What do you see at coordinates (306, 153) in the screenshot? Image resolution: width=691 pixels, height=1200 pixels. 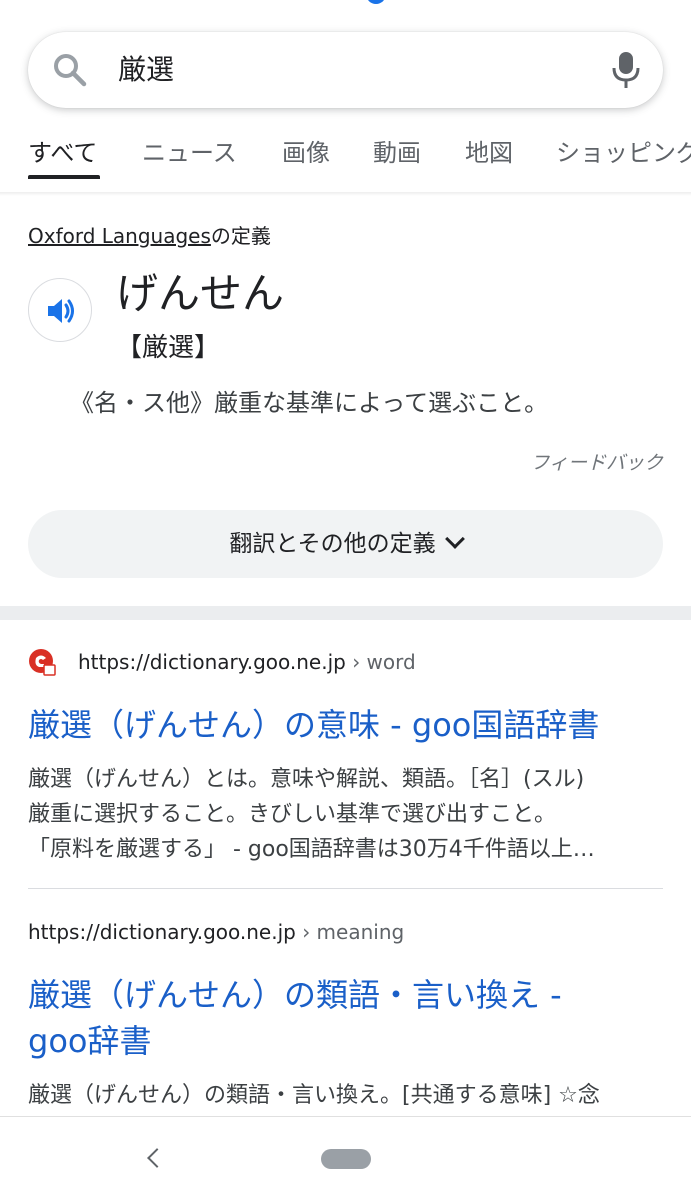 I see `tab-images: 画像` at bounding box center [306, 153].